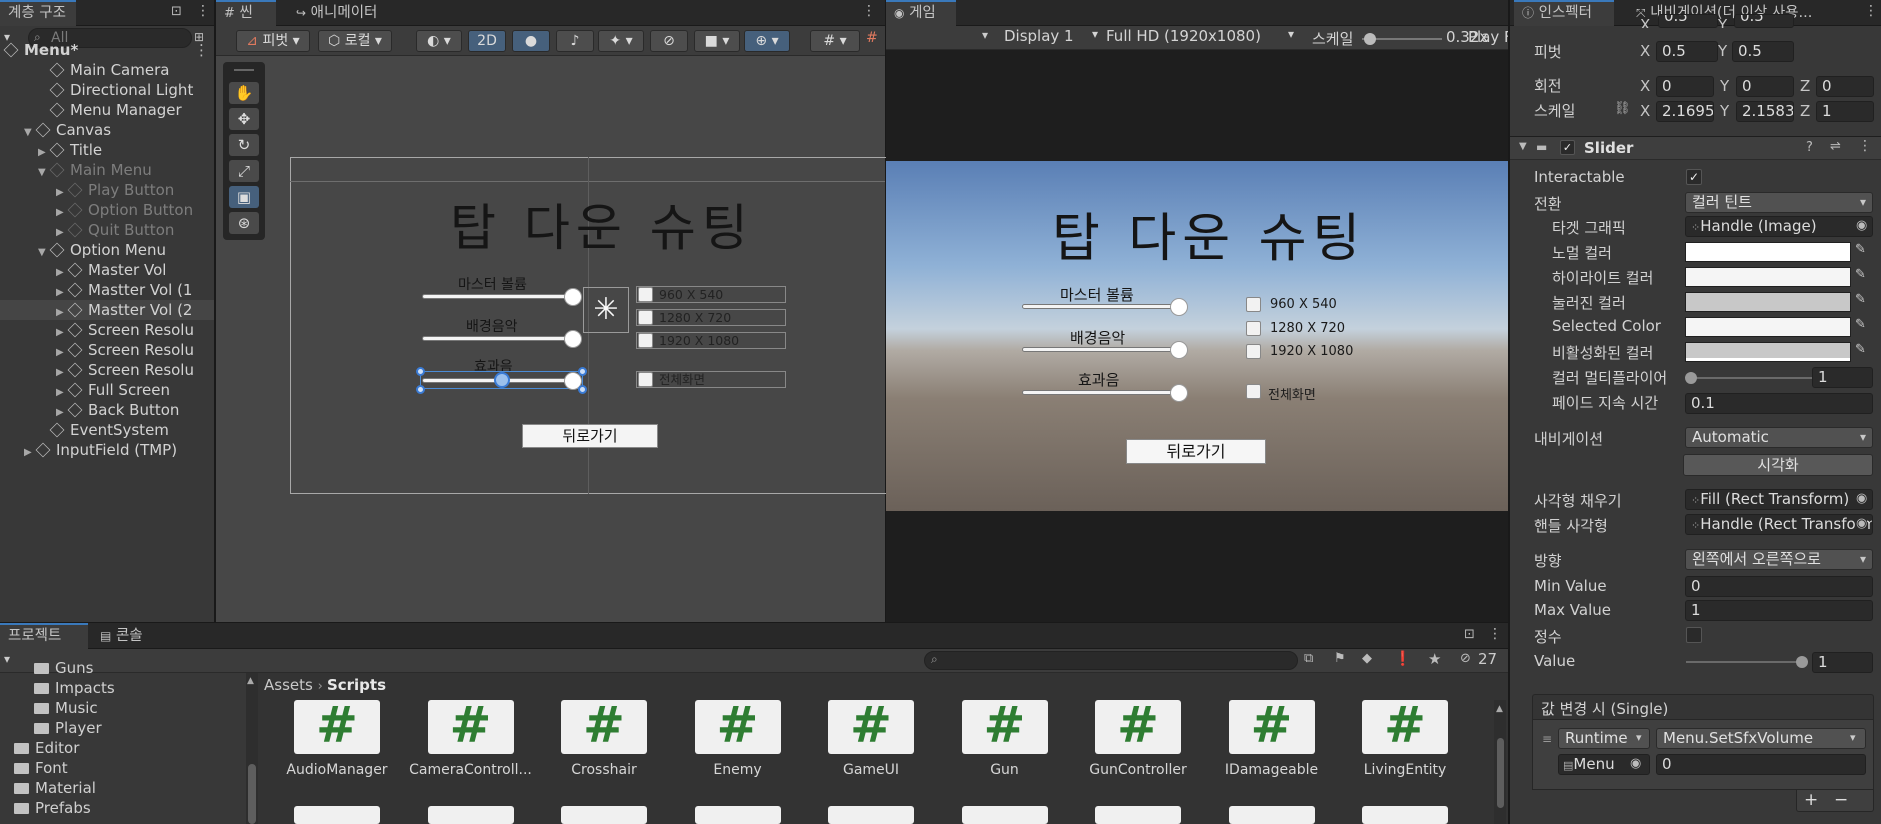  Describe the element at coordinates (502, 380) in the screenshot. I see `pivot-handle` at that location.